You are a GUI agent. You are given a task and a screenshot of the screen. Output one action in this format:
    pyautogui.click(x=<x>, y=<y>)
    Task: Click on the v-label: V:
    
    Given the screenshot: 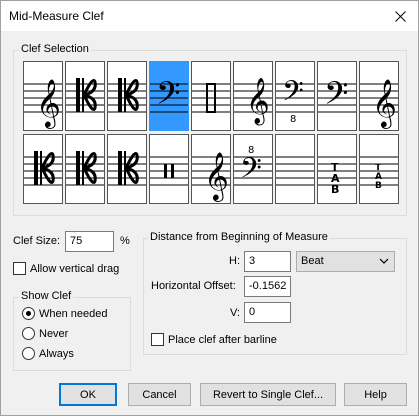 What is the action you would take?
    pyautogui.click(x=235, y=313)
    